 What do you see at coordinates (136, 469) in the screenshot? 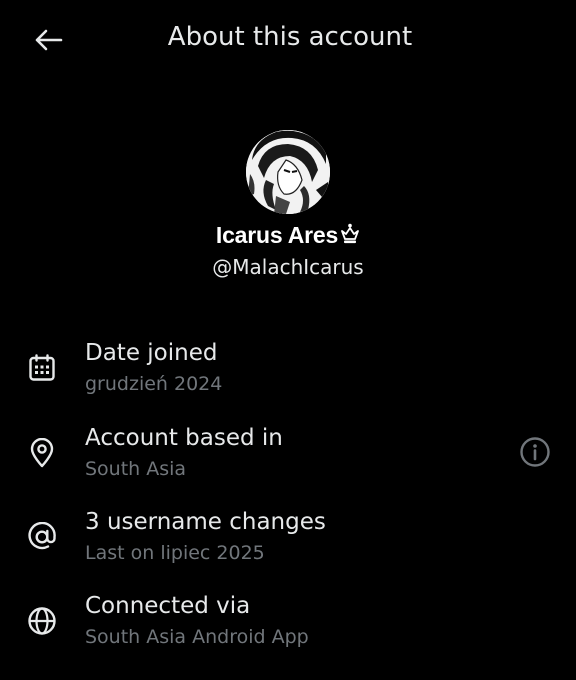
I see `row-subtitle: South Asia` at bounding box center [136, 469].